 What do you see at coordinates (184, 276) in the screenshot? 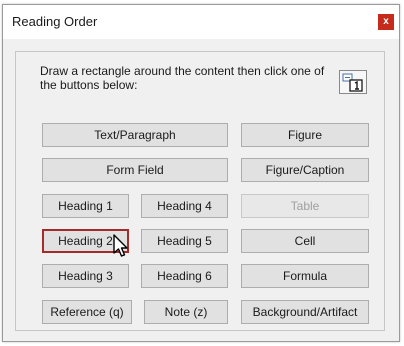
I see `heading-6-button: Heading 6` at bounding box center [184, 276].